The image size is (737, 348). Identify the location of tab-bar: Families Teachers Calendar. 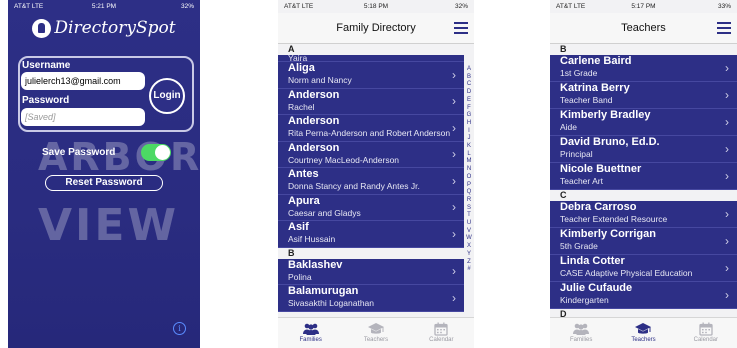
(643, 332).